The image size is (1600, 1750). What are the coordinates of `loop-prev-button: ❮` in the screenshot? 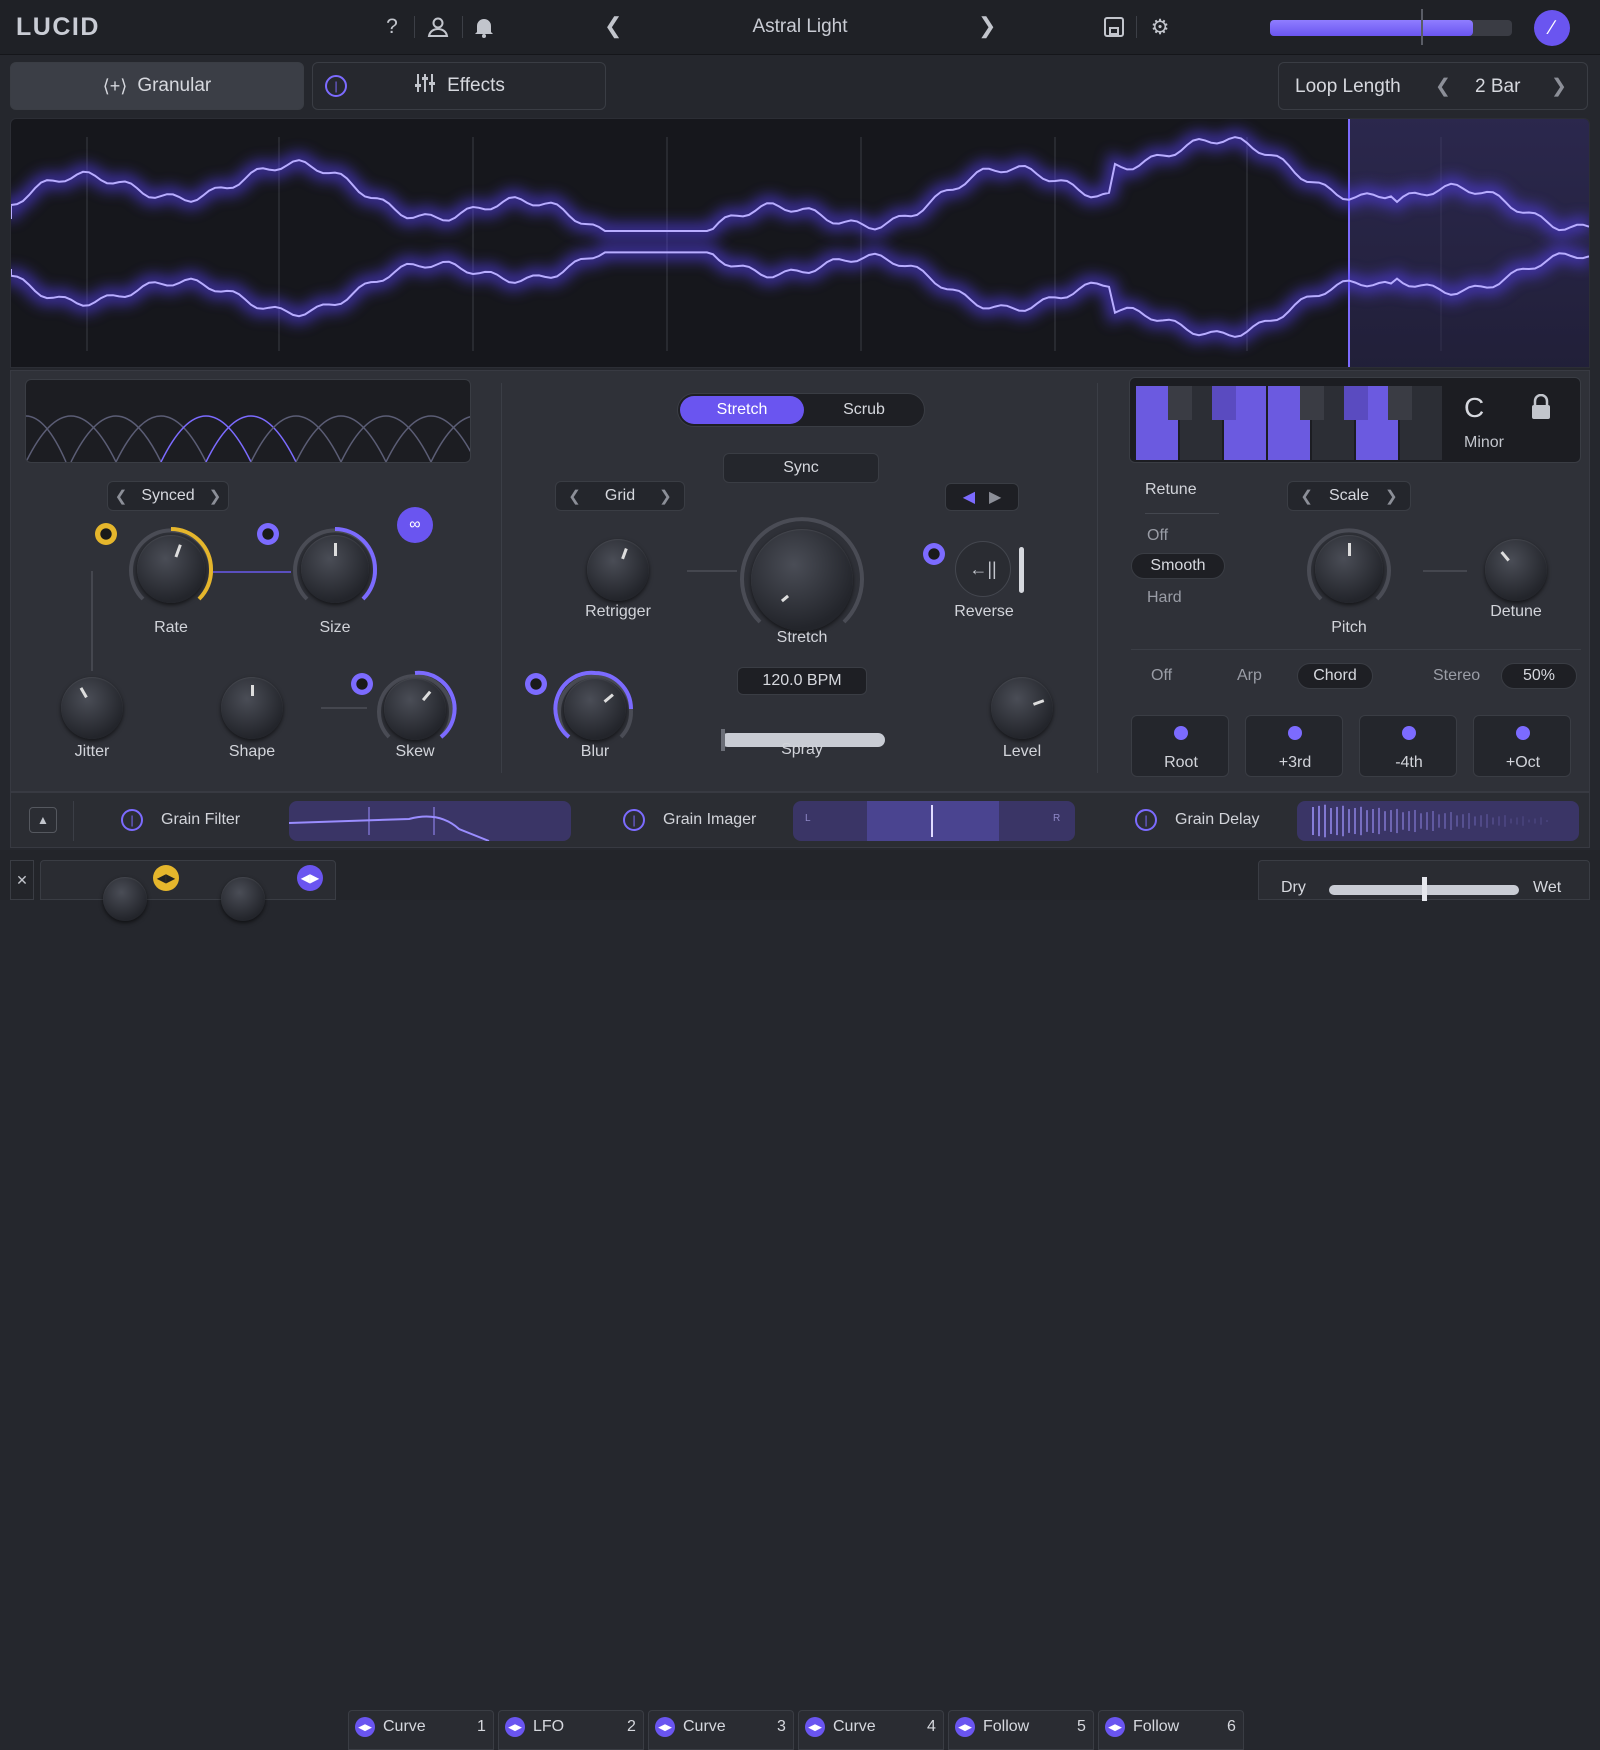 It's located at (1443, 86).